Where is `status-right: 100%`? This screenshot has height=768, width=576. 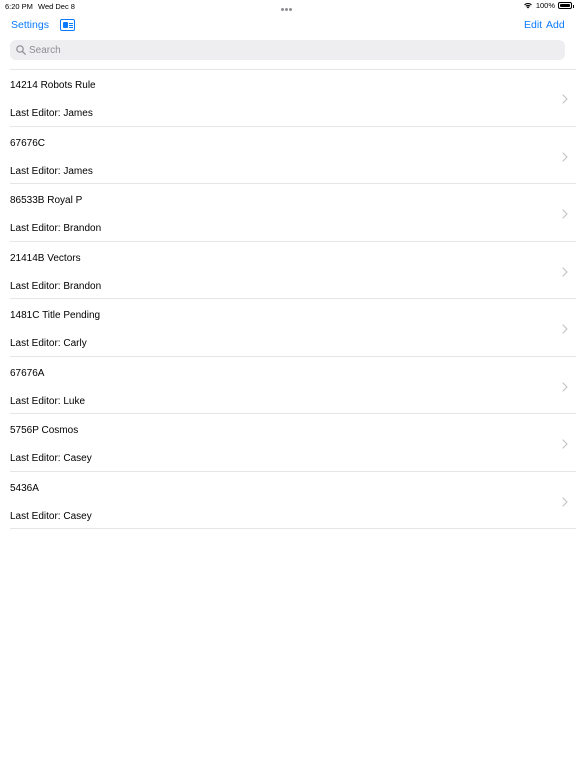 status-right: 100% is located at coordinates (548, 5).